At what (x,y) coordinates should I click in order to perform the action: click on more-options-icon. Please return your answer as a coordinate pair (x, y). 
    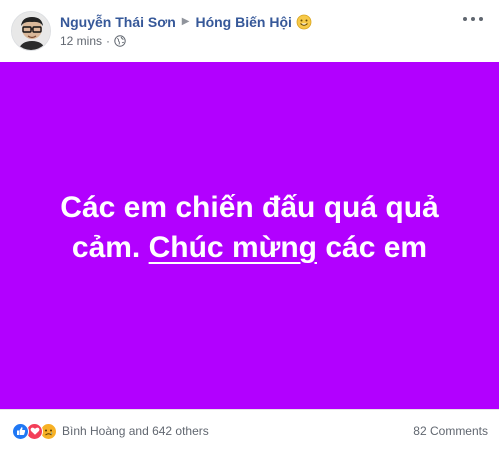
    Looking at the image, I should click on (473, 19).